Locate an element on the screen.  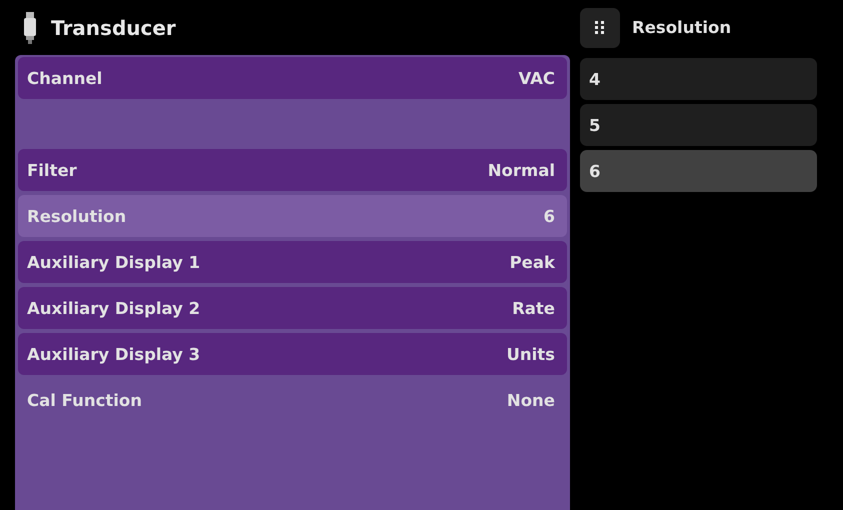
picker-title: Resolution is located at coordinates (682, 27).